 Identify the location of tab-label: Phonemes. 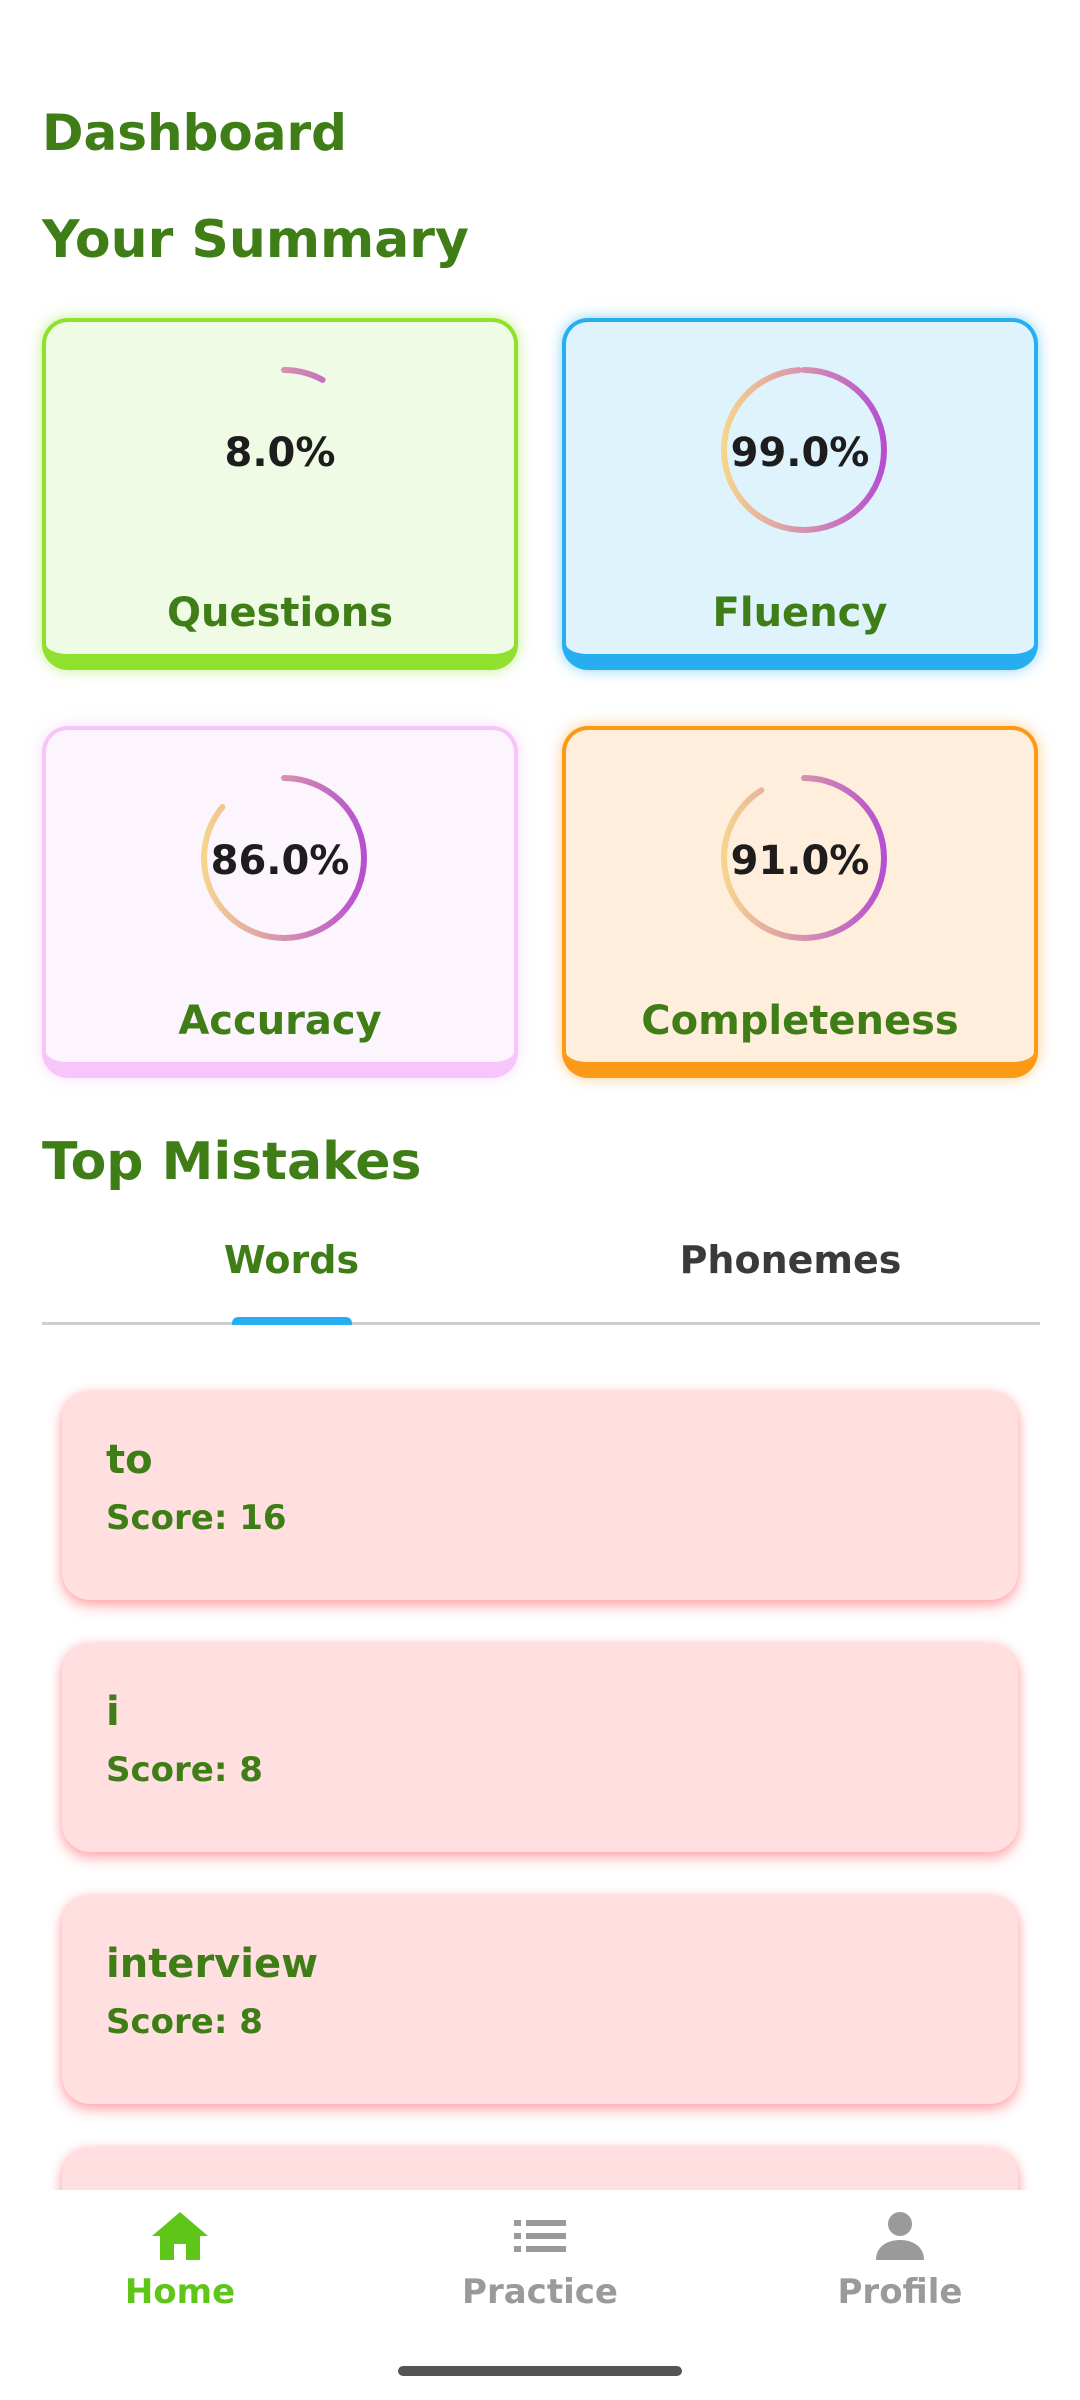
(790, 1260).